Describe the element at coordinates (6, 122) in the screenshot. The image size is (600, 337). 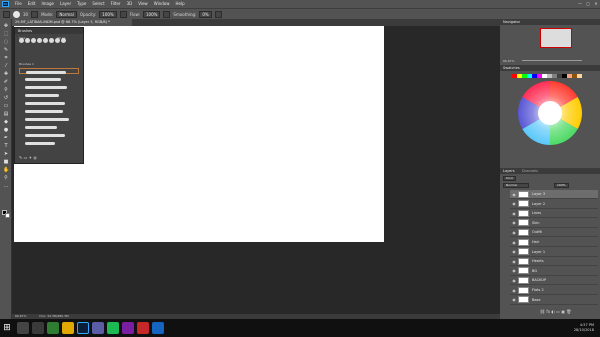
I see `blur-tool-icon: ◆` at that location.